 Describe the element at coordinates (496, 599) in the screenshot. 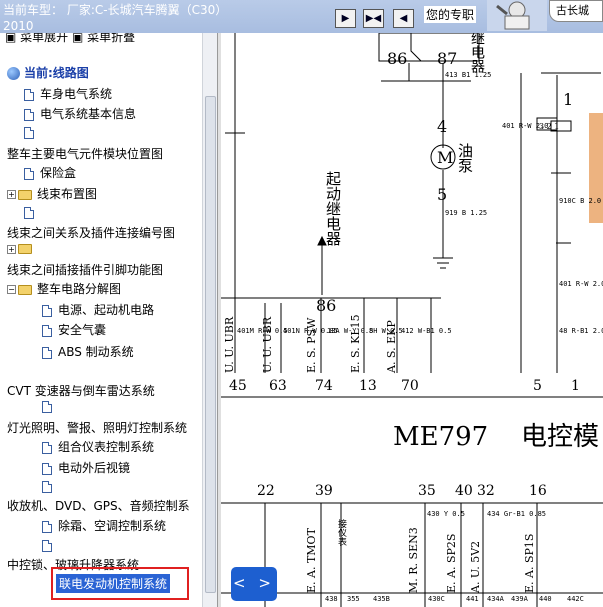

I see `wire-code: 434A` at that location.